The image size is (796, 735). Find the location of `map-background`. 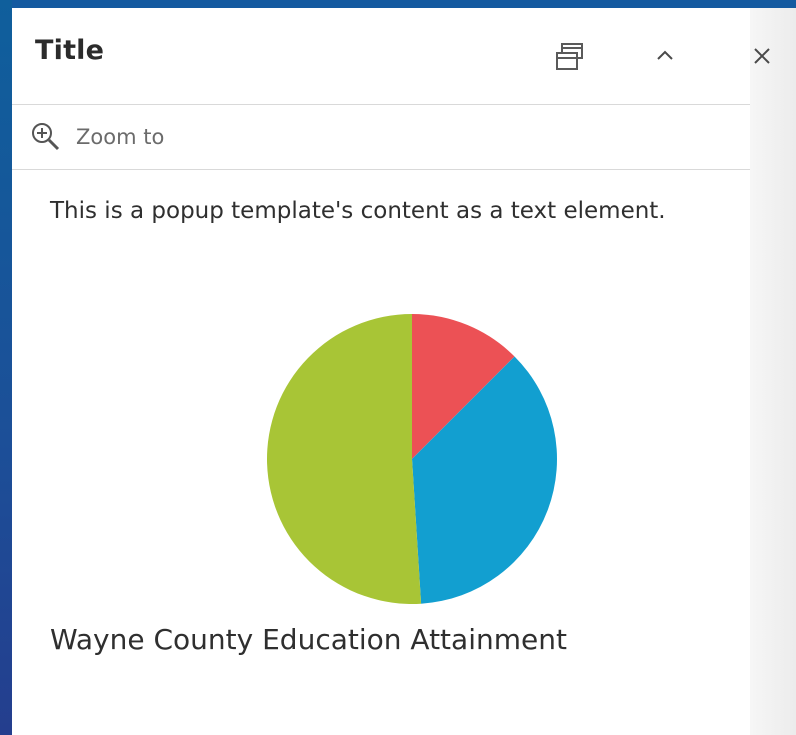

map-background is located at coordinates (6, 367).